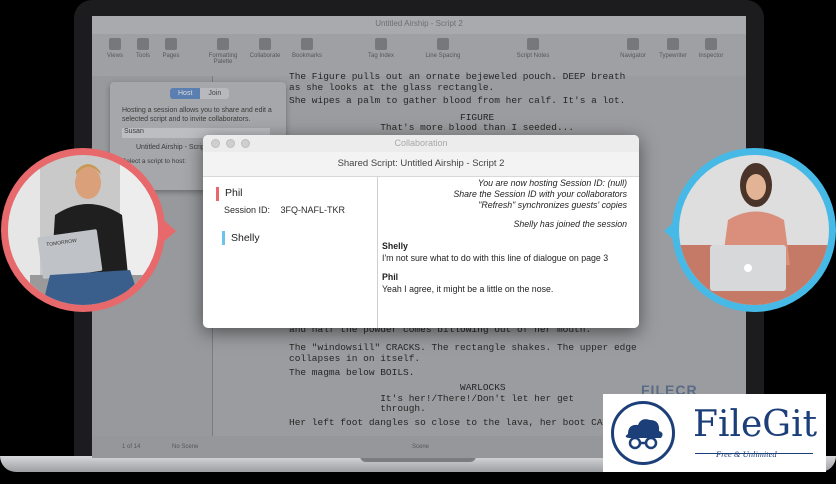 This screenshot has height=484, width=836. Describe the element at coordinates (215, 93) in the screenshot. I see `tab-join: Join` at that location.